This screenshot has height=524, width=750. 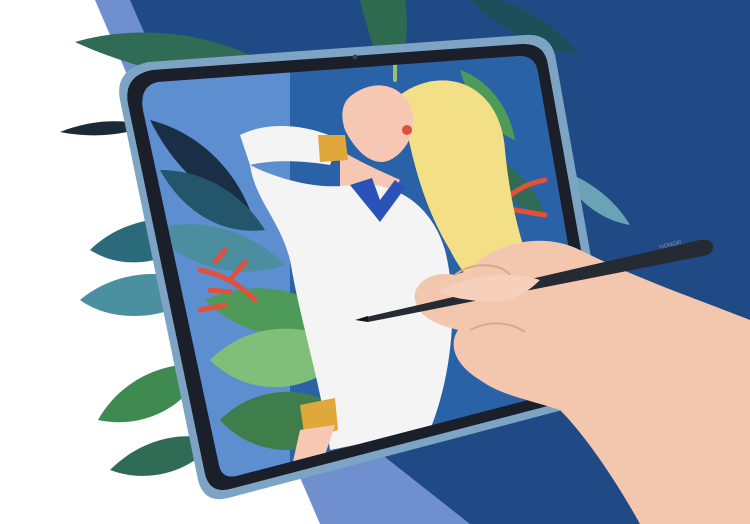 What do you see at coordinates (407, 130) in the screenshot?
I see `earring` at bounding box center [407, 130].